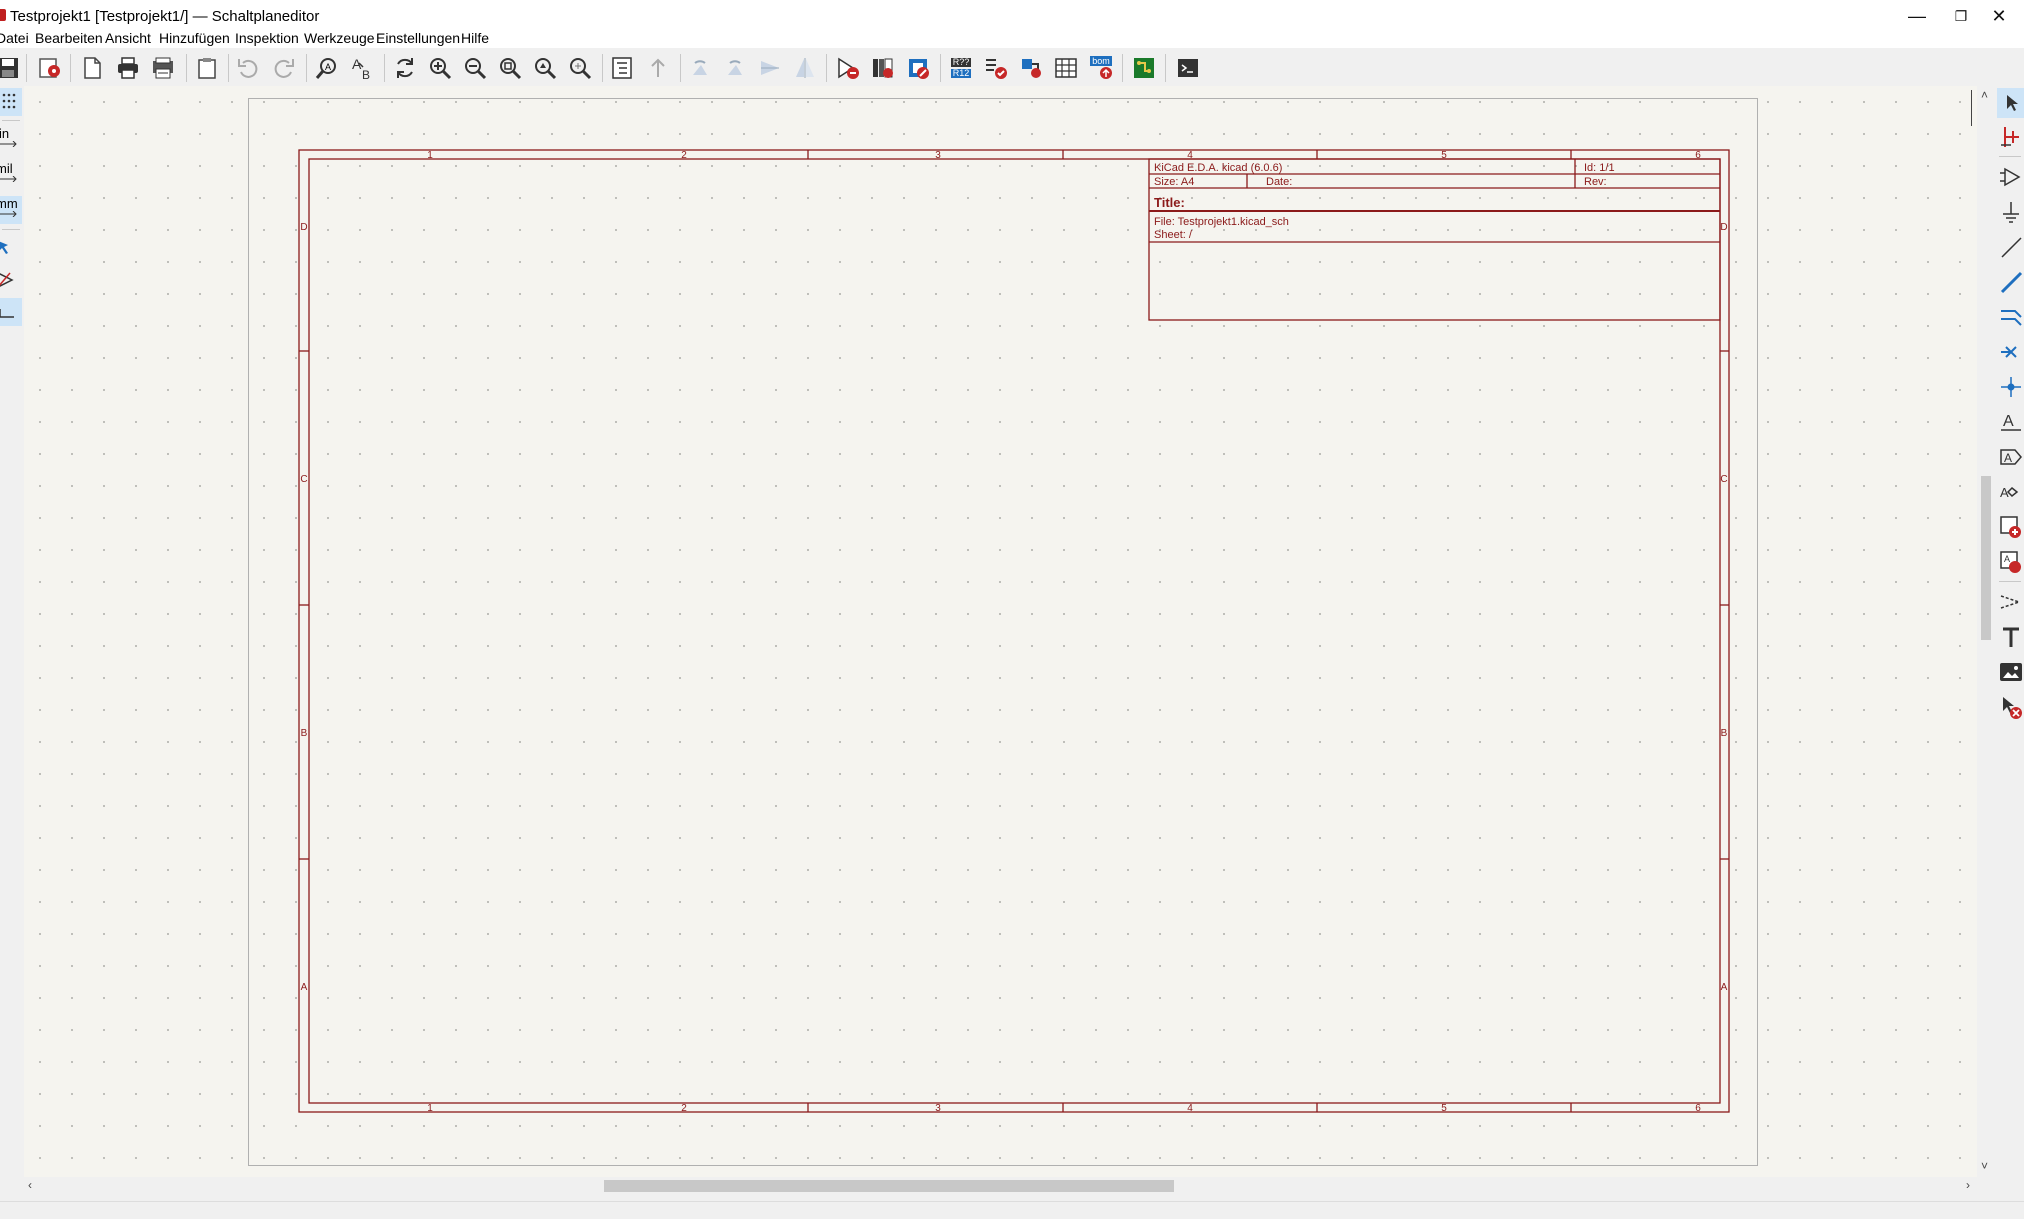 Image resolution: width=2024 pixels, height=1219 pixels. I want to click on annotate-badge-bottom: R12, so click(961, 73).